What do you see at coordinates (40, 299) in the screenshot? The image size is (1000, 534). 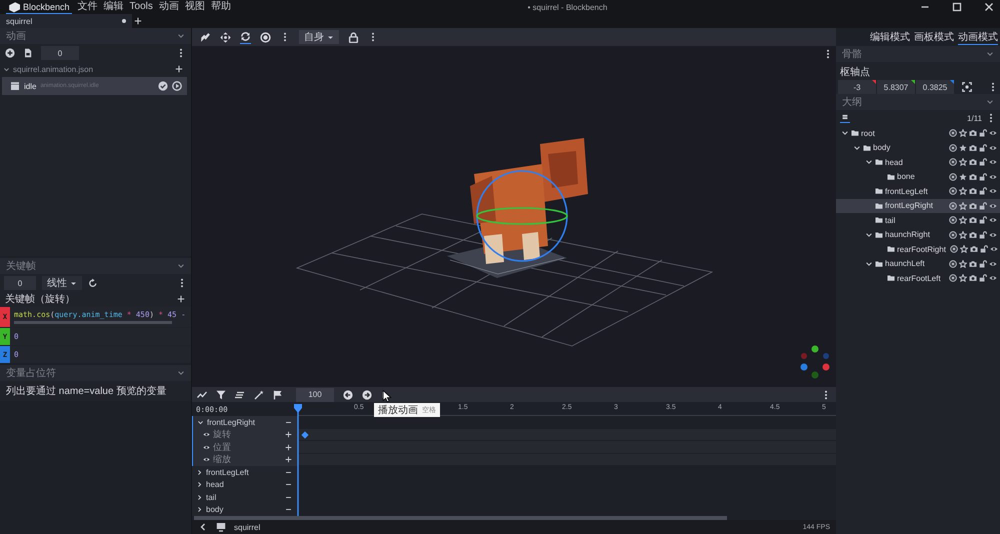 I see `channel-title: 关键帧（旋转）` at bounding box center [40, 299].